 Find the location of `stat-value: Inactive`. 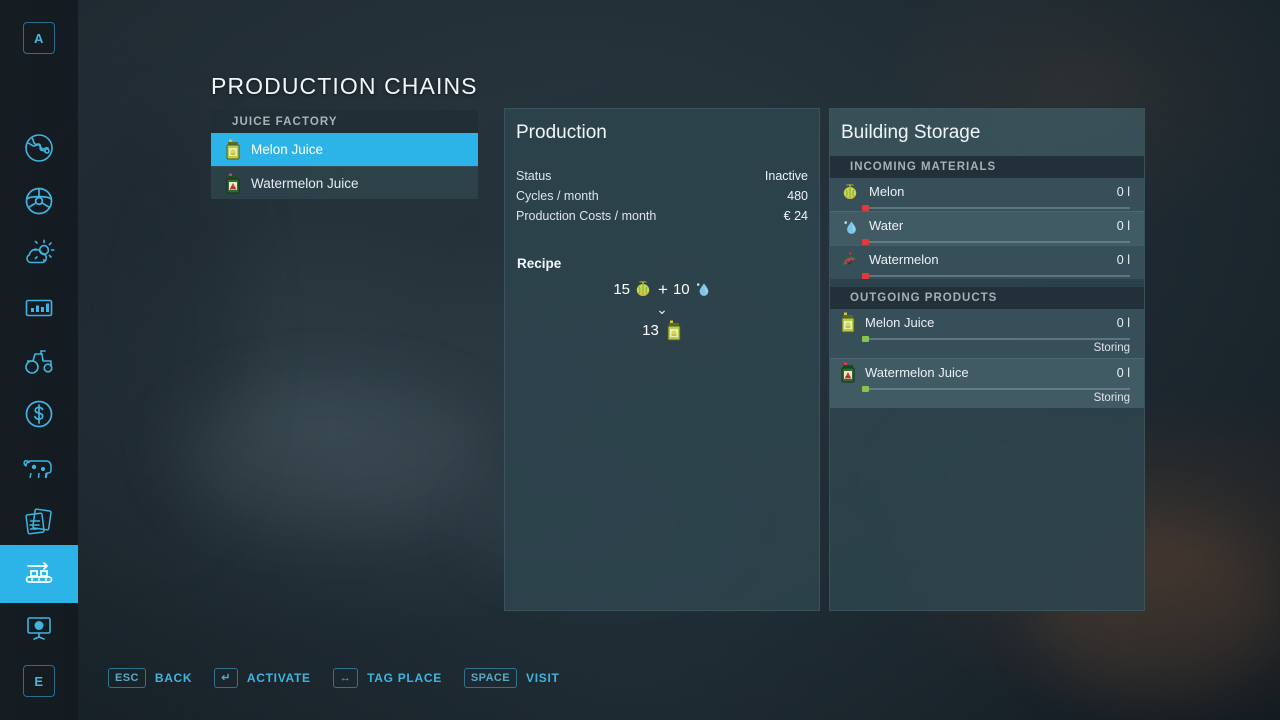

stat-value: Inactive is located at coordinates (786, 176).